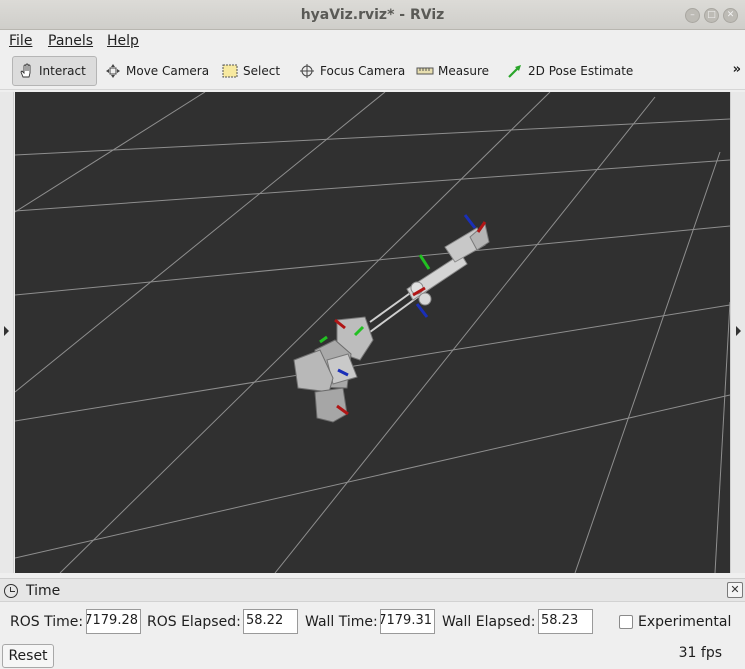 The image size is (745, 669). I want to click on wall-time-label: Wall Time:, so click(341, 622).